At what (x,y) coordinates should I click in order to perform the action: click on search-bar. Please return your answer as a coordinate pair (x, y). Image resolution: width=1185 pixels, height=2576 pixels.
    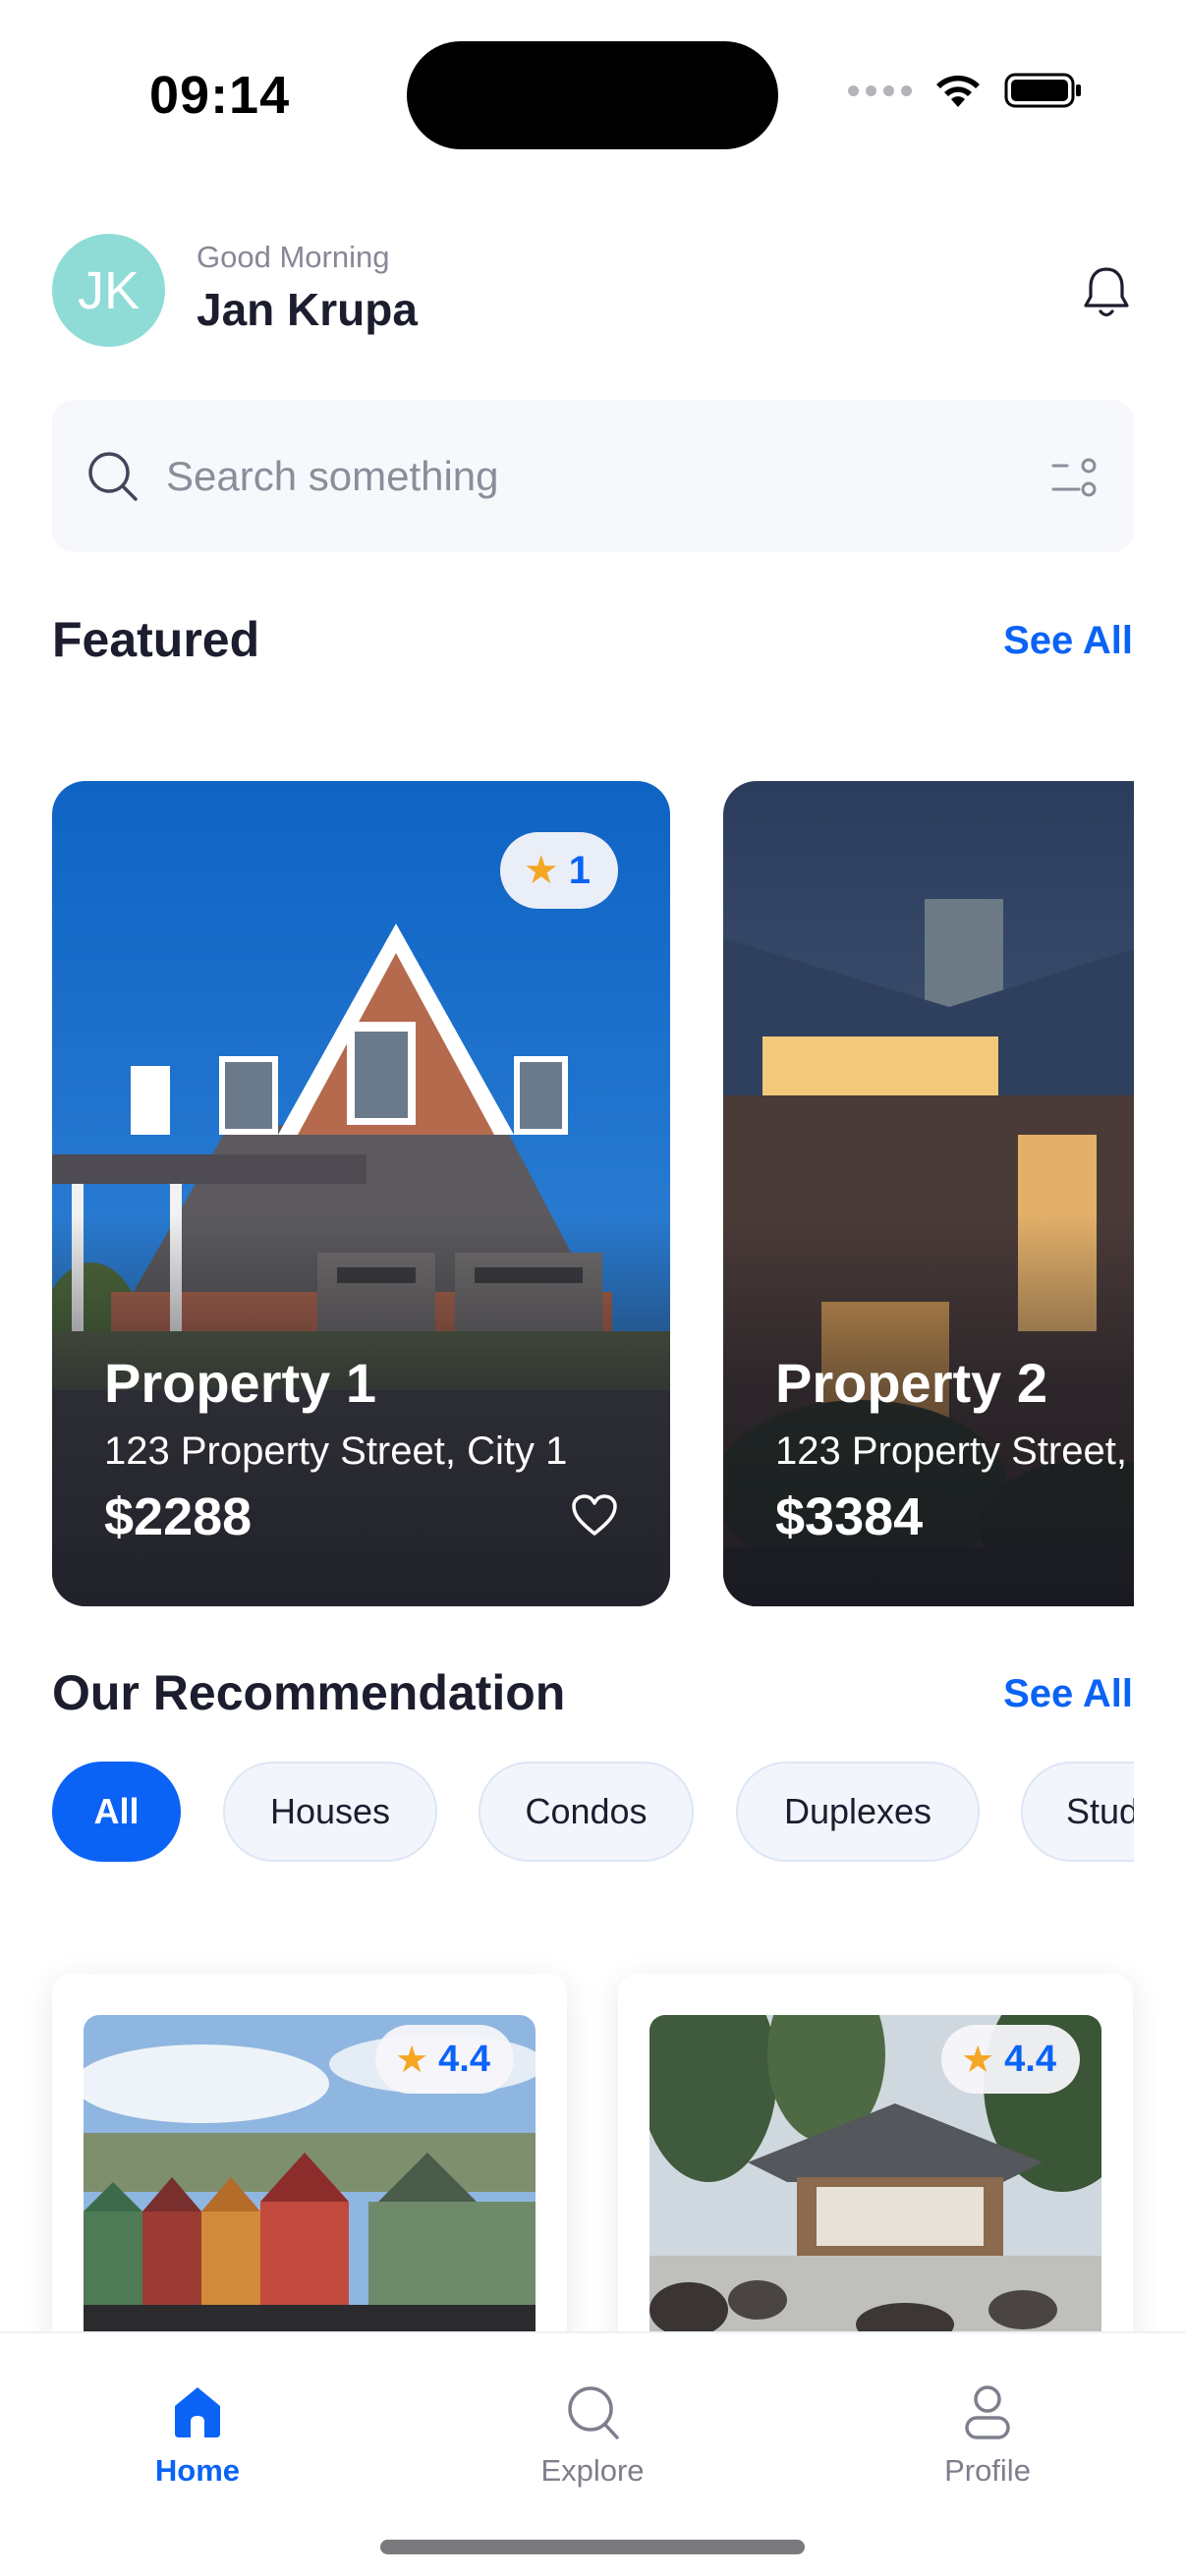
    Looking at the image, I should click on (593, 476).